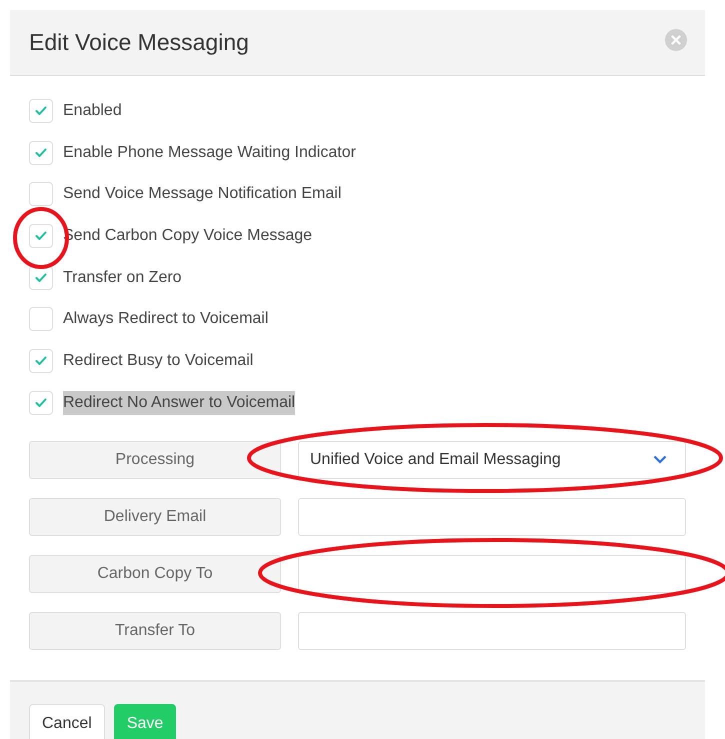  What do you see at coordinates (155, 573) in the screenshot?
I see `field-label: Carbon Copy To` at bounding box center [155, 573].